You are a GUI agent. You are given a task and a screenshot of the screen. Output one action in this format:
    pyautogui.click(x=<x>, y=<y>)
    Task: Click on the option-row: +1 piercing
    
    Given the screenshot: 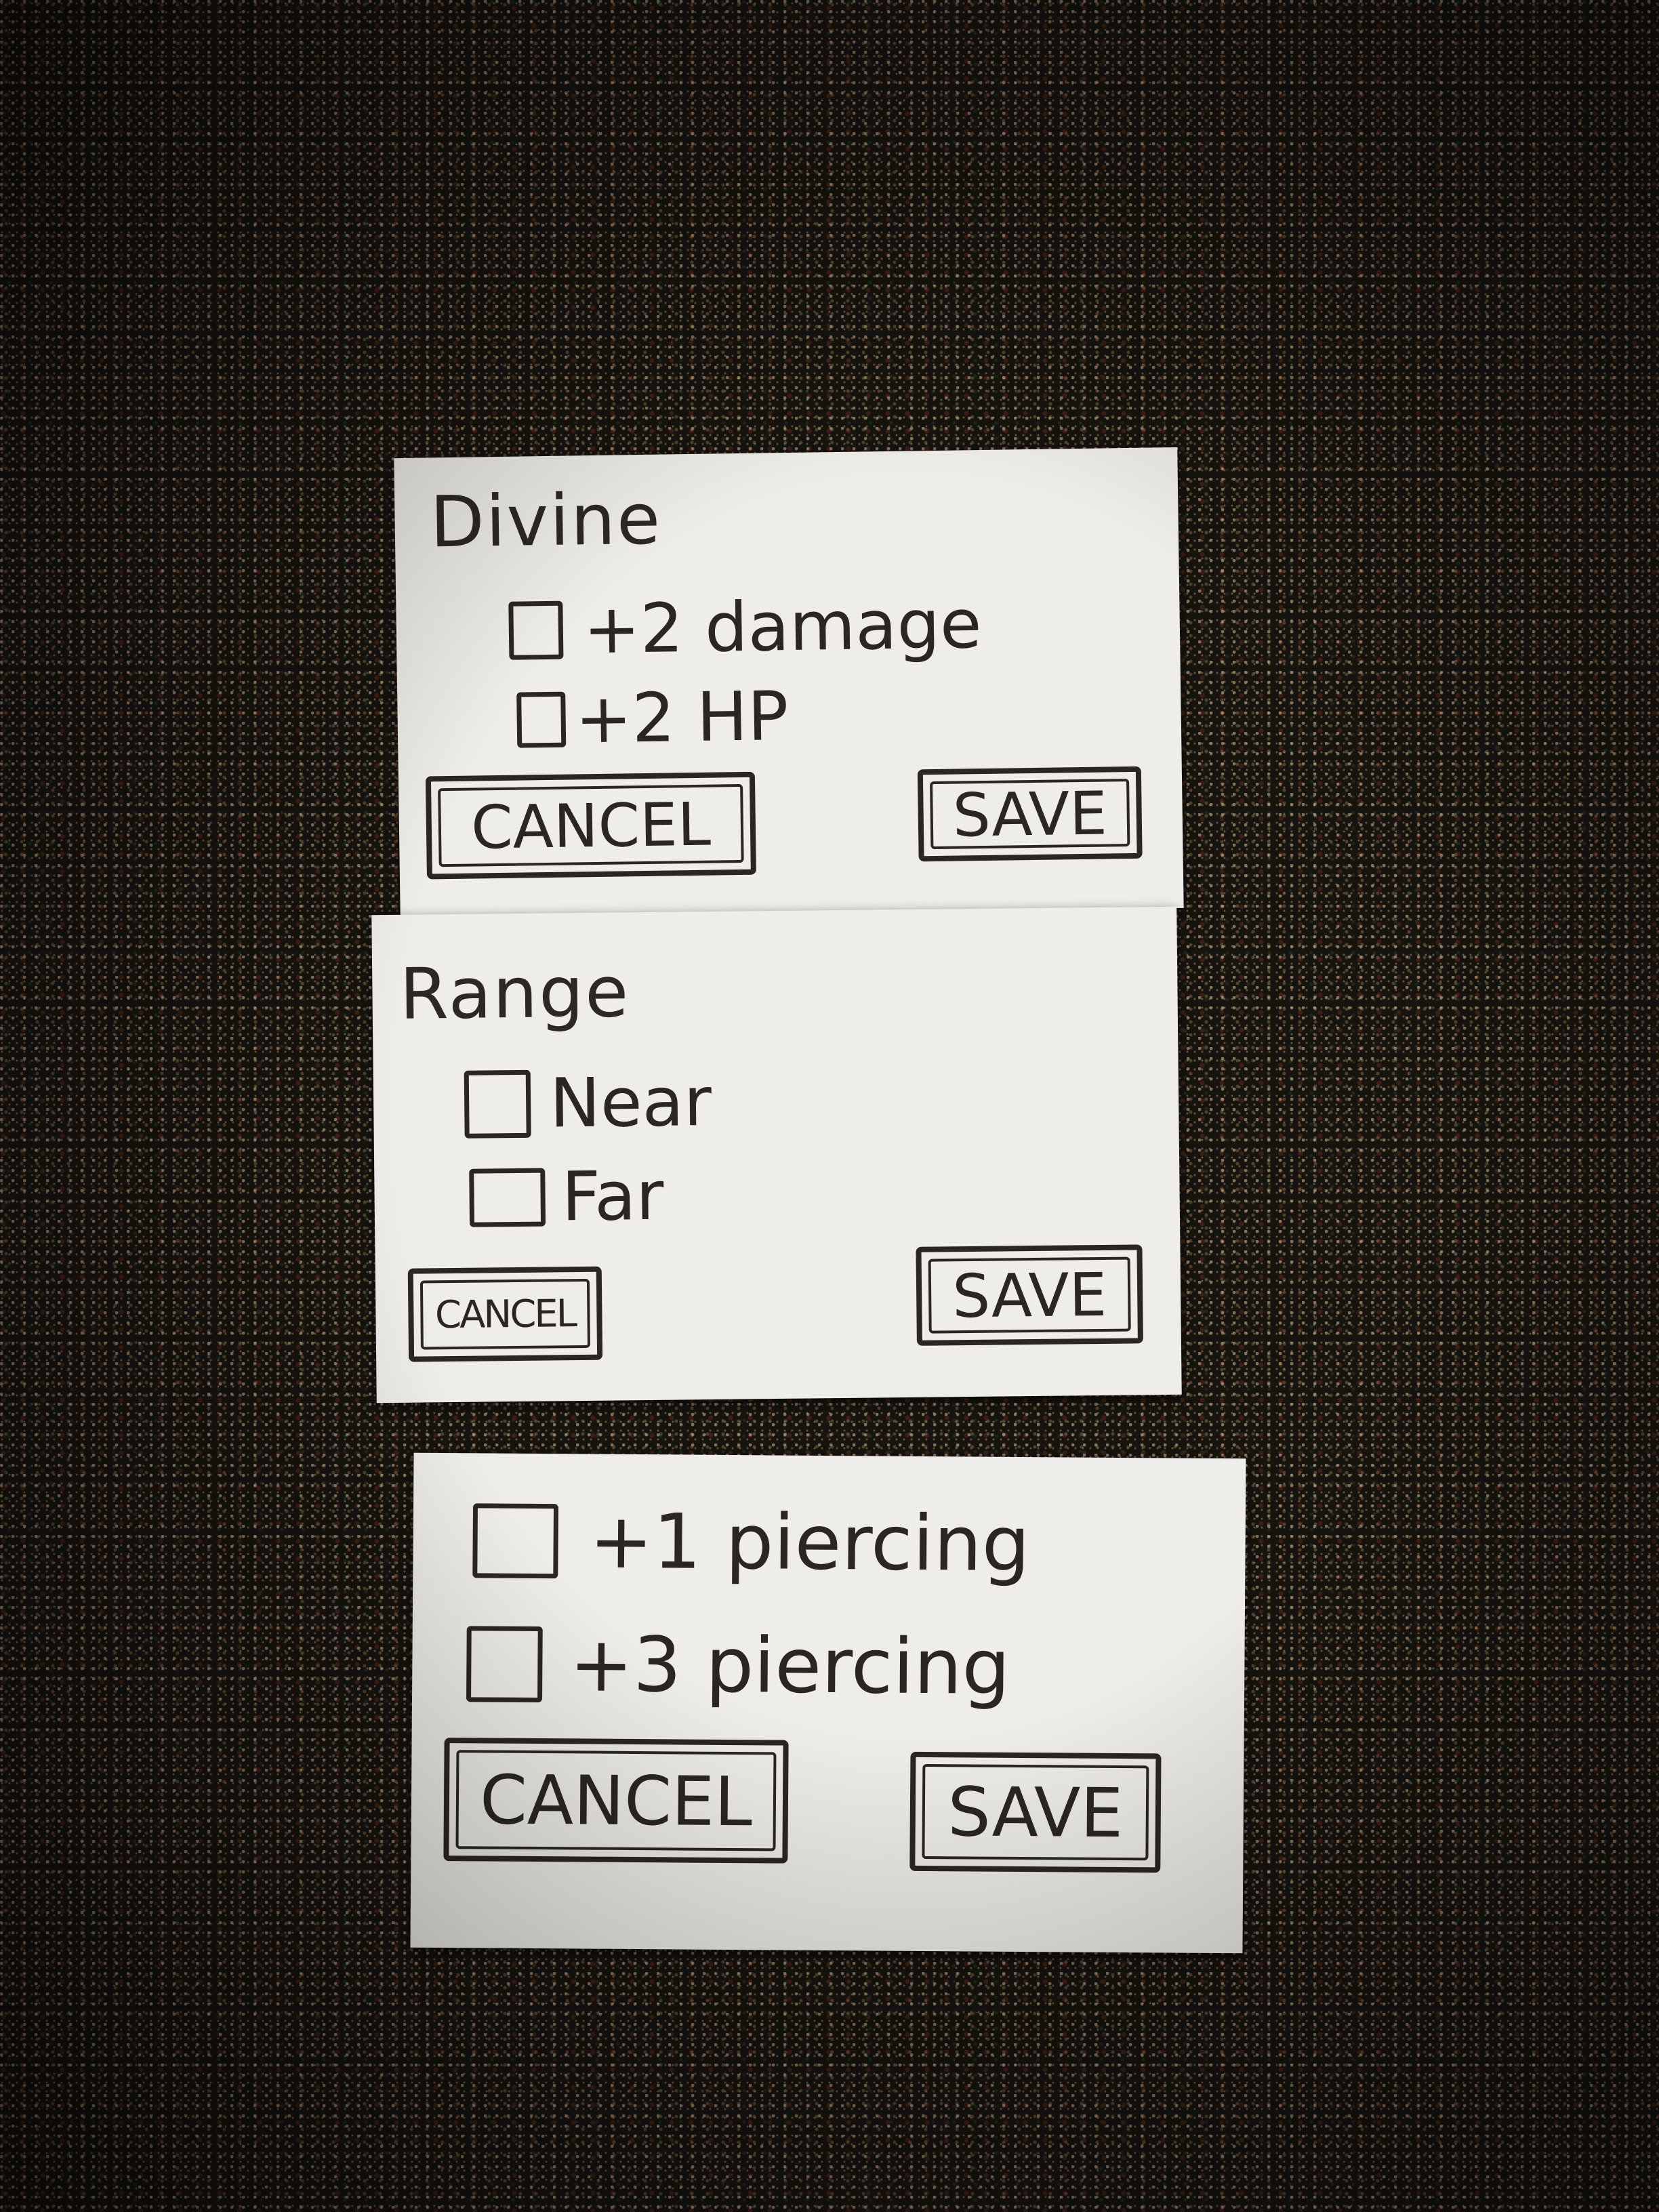 What is the action you would take?
    pyautogui.click(x=751, y=1542)
    